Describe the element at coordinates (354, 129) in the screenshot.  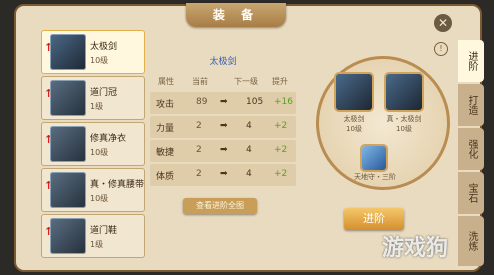
I see `current-weapon-level: 10级` at that location.